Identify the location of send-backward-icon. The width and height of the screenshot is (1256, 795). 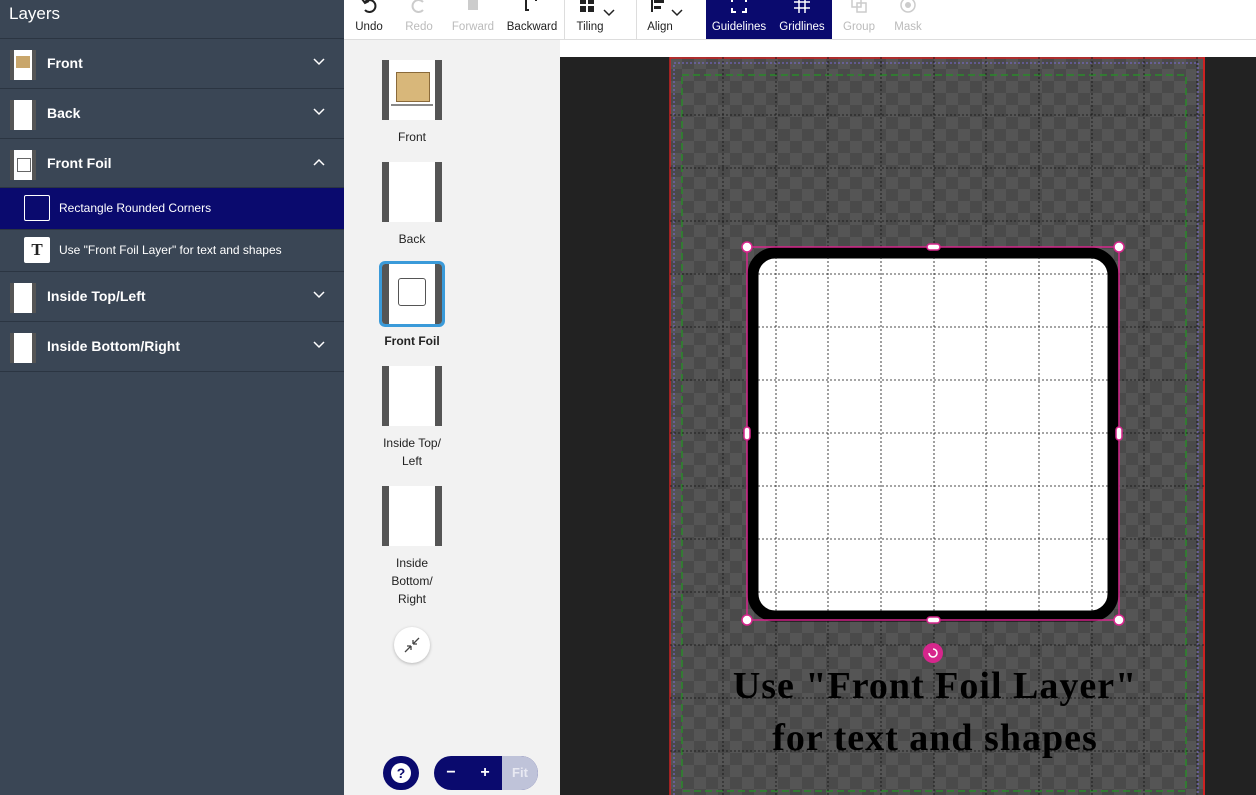
(532, 6).